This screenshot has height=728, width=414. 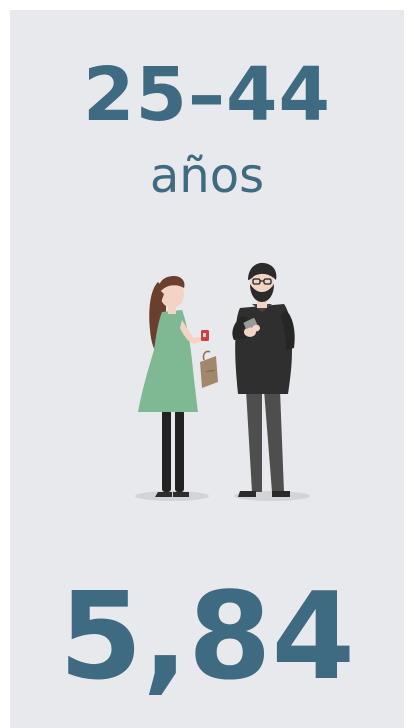 I want to click on man-figure, so click(x=263, y=379).